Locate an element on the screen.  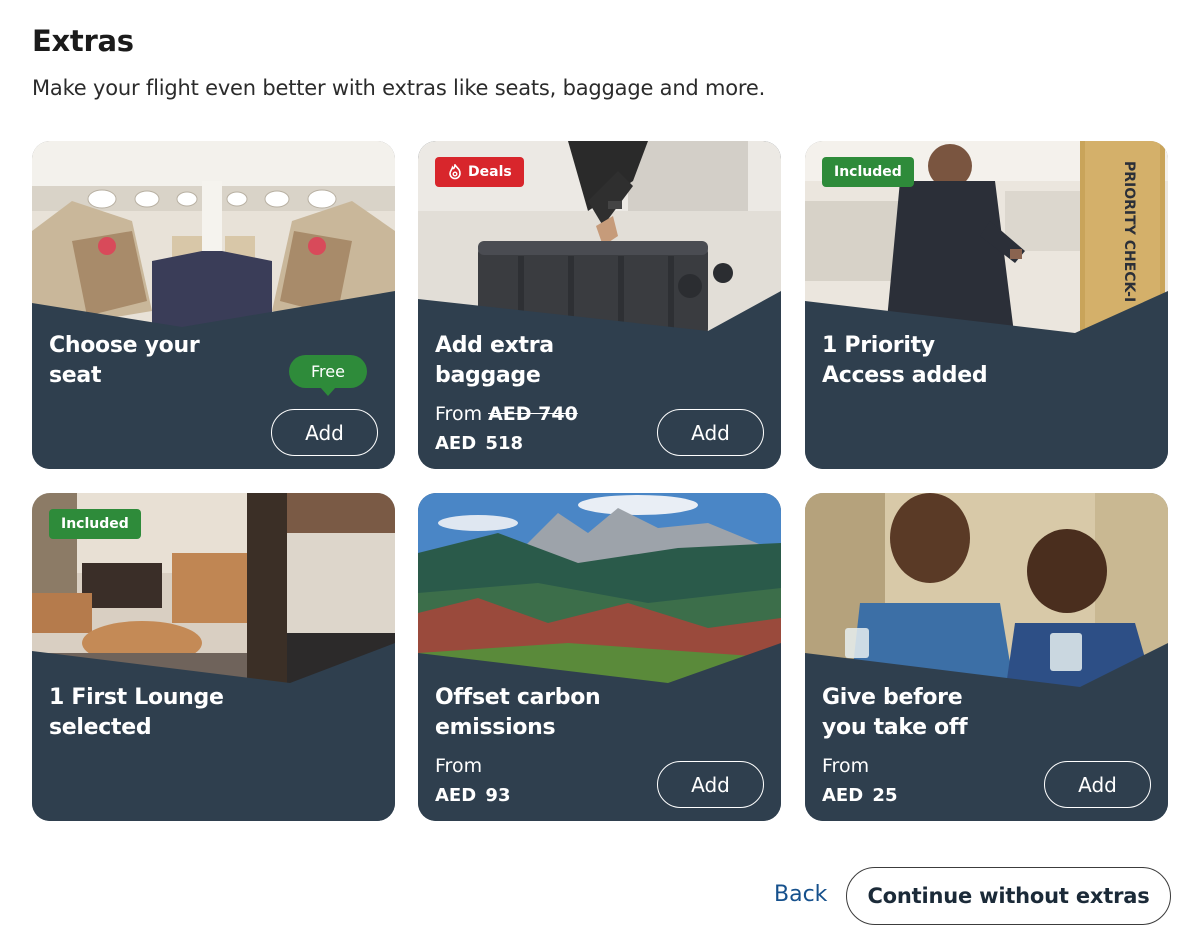
price-value: AED 25 is located at coordinates (860, 795).